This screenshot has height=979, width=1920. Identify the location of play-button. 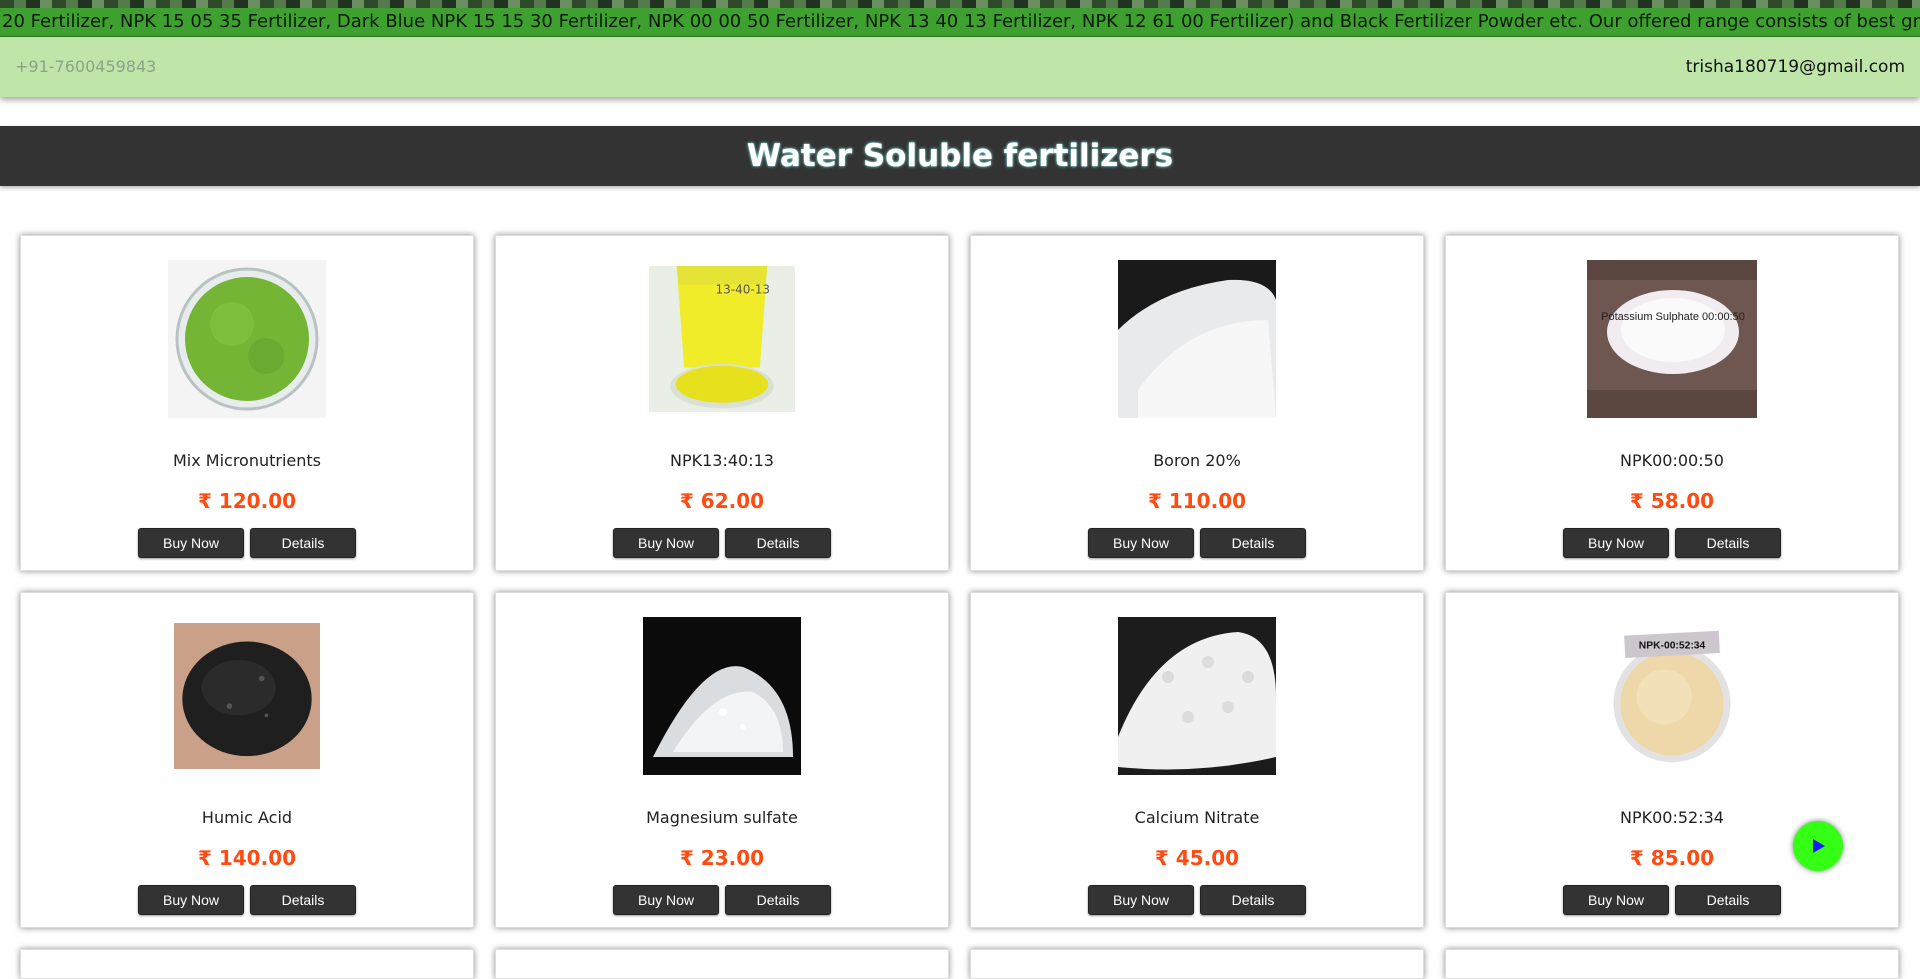
(1818, 846).